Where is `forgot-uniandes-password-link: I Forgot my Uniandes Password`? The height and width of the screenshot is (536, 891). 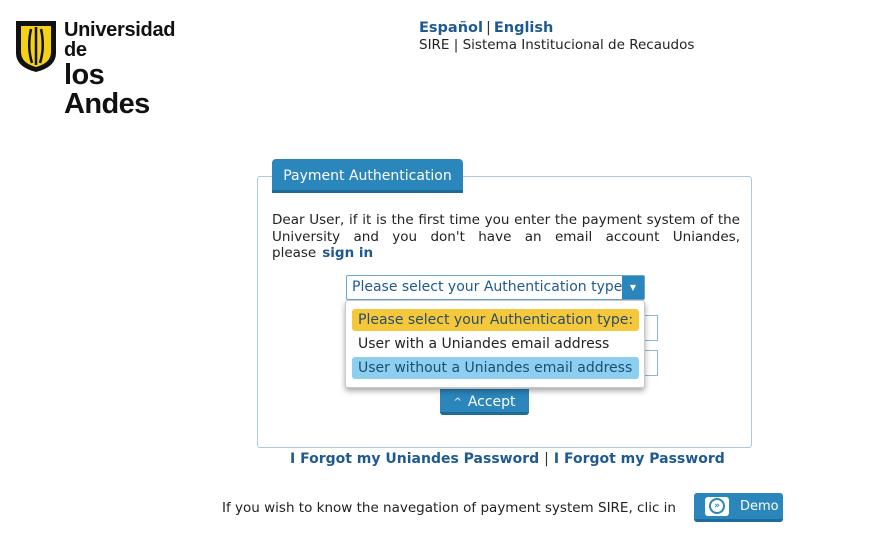
forgot-uniandes-password-link: I Forgot my Uniandes Password is located at coordinates (414, 459).